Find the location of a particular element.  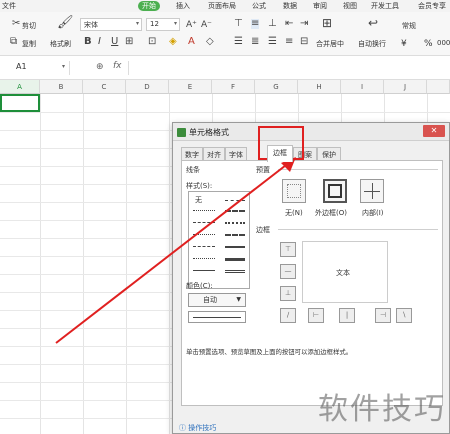

menu-vip: 会员专享 is located at coordinates (432, 6).